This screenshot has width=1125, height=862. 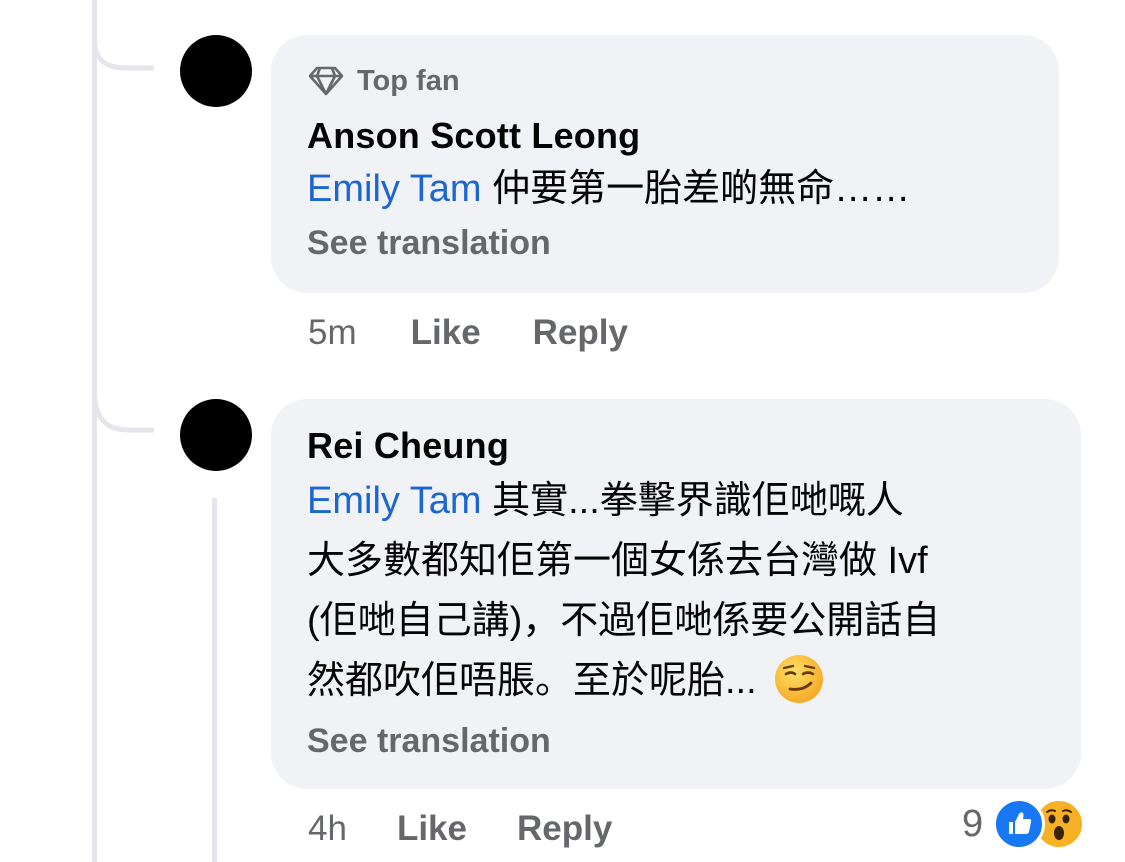 I want to click on reaction-summary: 9, so click(x=1024, y=824).